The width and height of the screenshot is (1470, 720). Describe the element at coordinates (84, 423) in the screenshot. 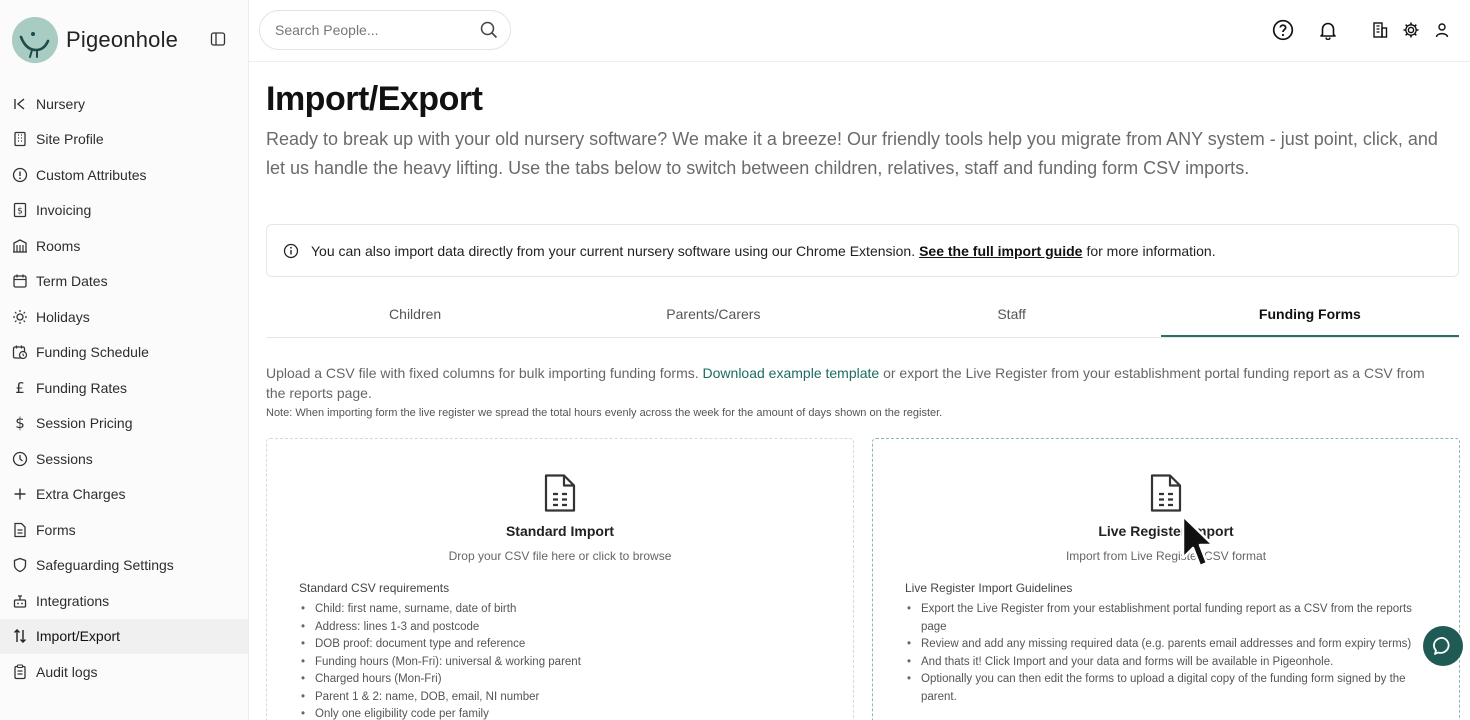

I see `sidebar-item-label: Session Pricing` at that location.